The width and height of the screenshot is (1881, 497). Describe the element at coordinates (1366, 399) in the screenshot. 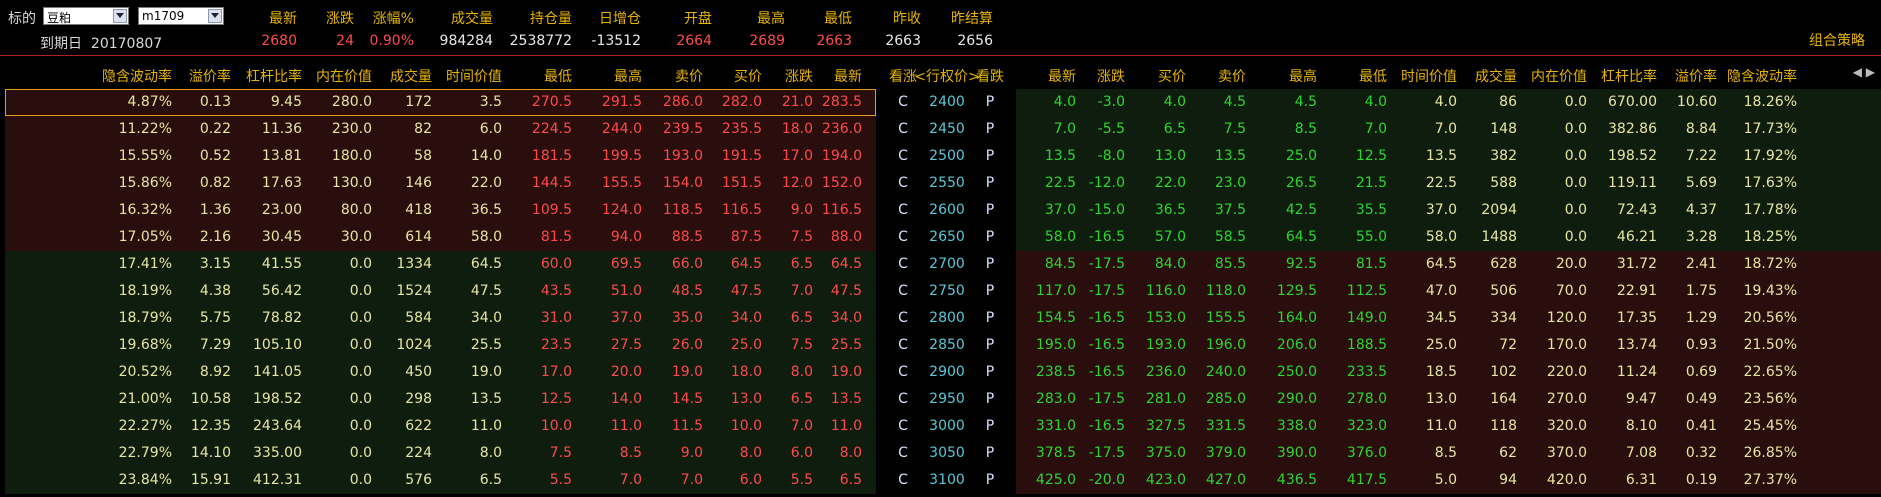

I see `put-cell: 278.0` at that location.